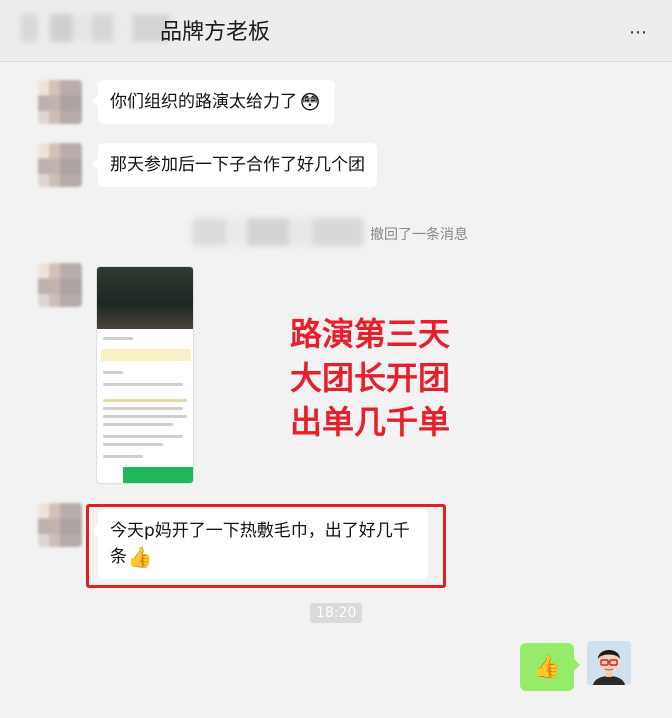 The image size is (672, 718). I want to click on more-options-icon: ⋯, so click(638, 32).